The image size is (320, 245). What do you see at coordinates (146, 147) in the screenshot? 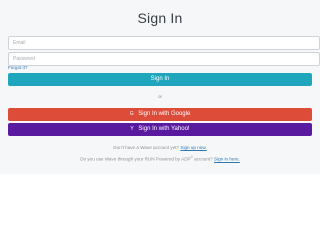
I see `no-account-text: Don't have a Wave account yet?` at bounding box center [146, 147].